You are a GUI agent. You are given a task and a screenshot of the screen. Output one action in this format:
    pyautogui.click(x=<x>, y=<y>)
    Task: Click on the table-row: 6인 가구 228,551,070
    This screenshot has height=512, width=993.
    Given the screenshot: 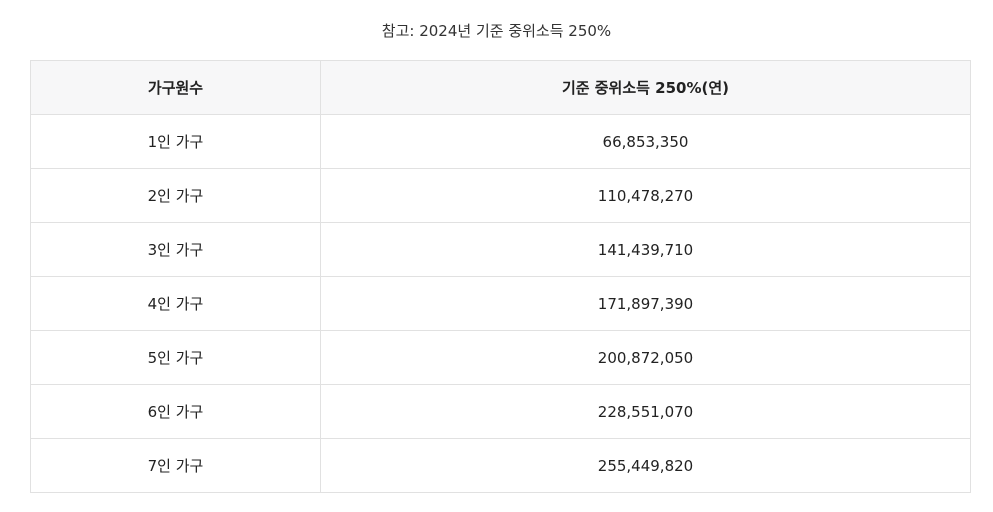 What is the action you would take?
    pyautogui.click(x=500, y=411)
    